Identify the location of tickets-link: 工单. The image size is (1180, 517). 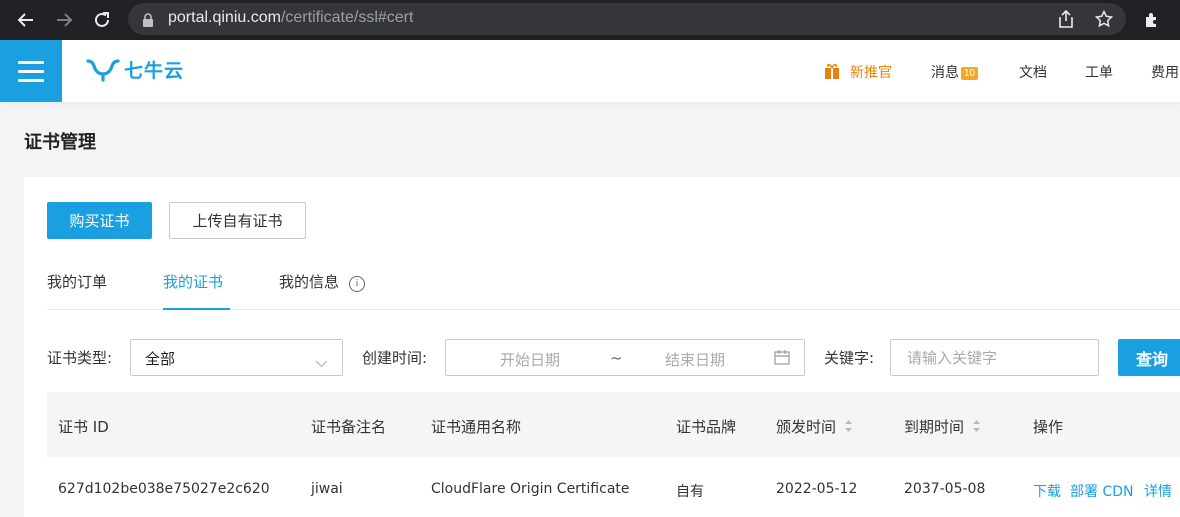
(1099, 72).